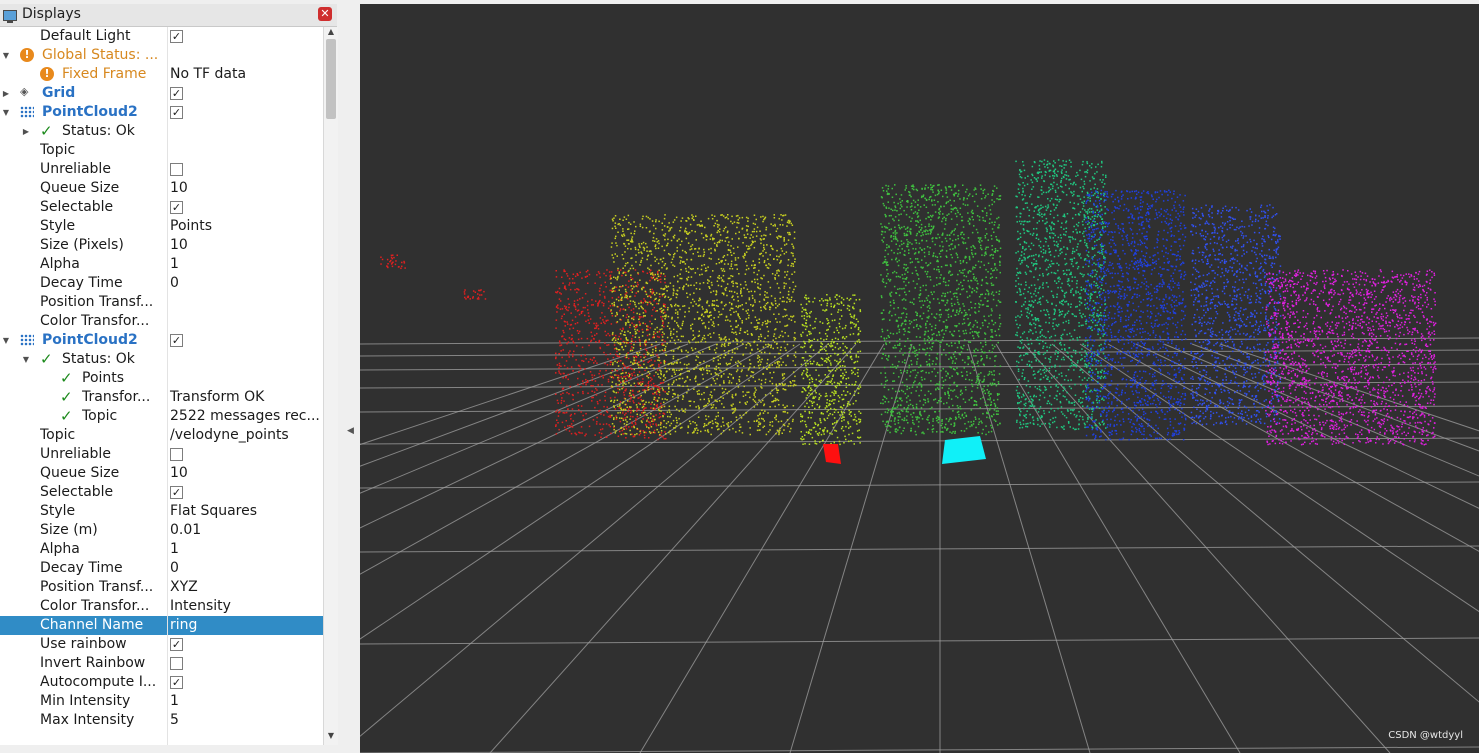  Describe the element at coordinates (161, 93) in the screenshot. I see `tree-row-grid: ▶ ◈ Grid ✓` at that location.